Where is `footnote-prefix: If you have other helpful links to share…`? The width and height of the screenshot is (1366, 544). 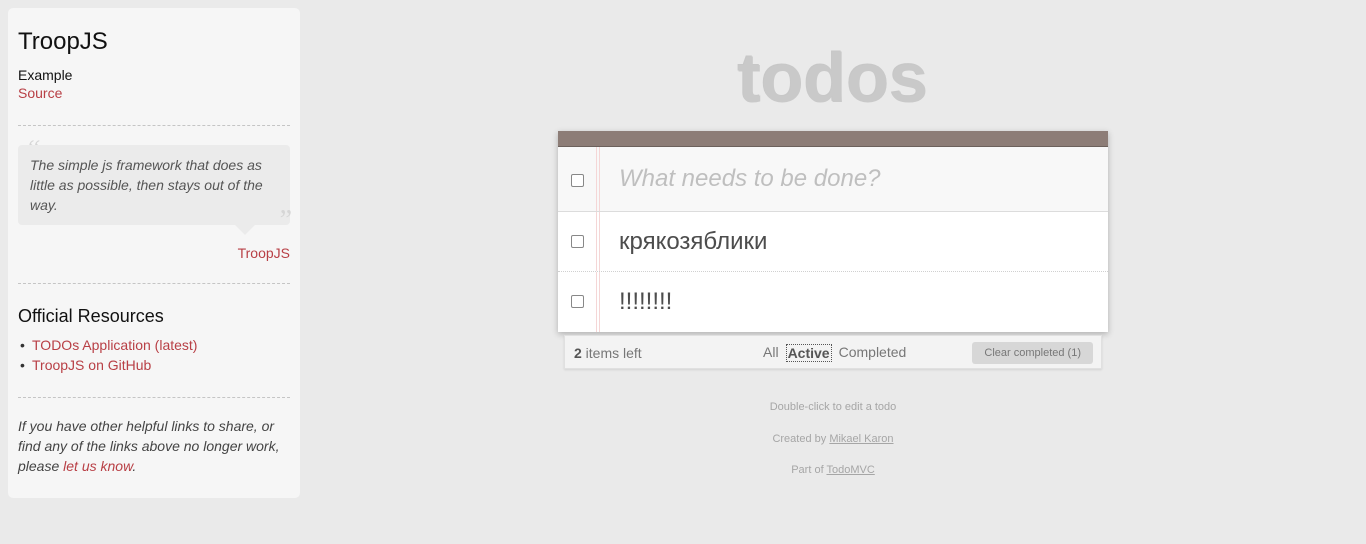
footnote-prefix: If you have other helpful links to share… is located at coordinates (149, 446).